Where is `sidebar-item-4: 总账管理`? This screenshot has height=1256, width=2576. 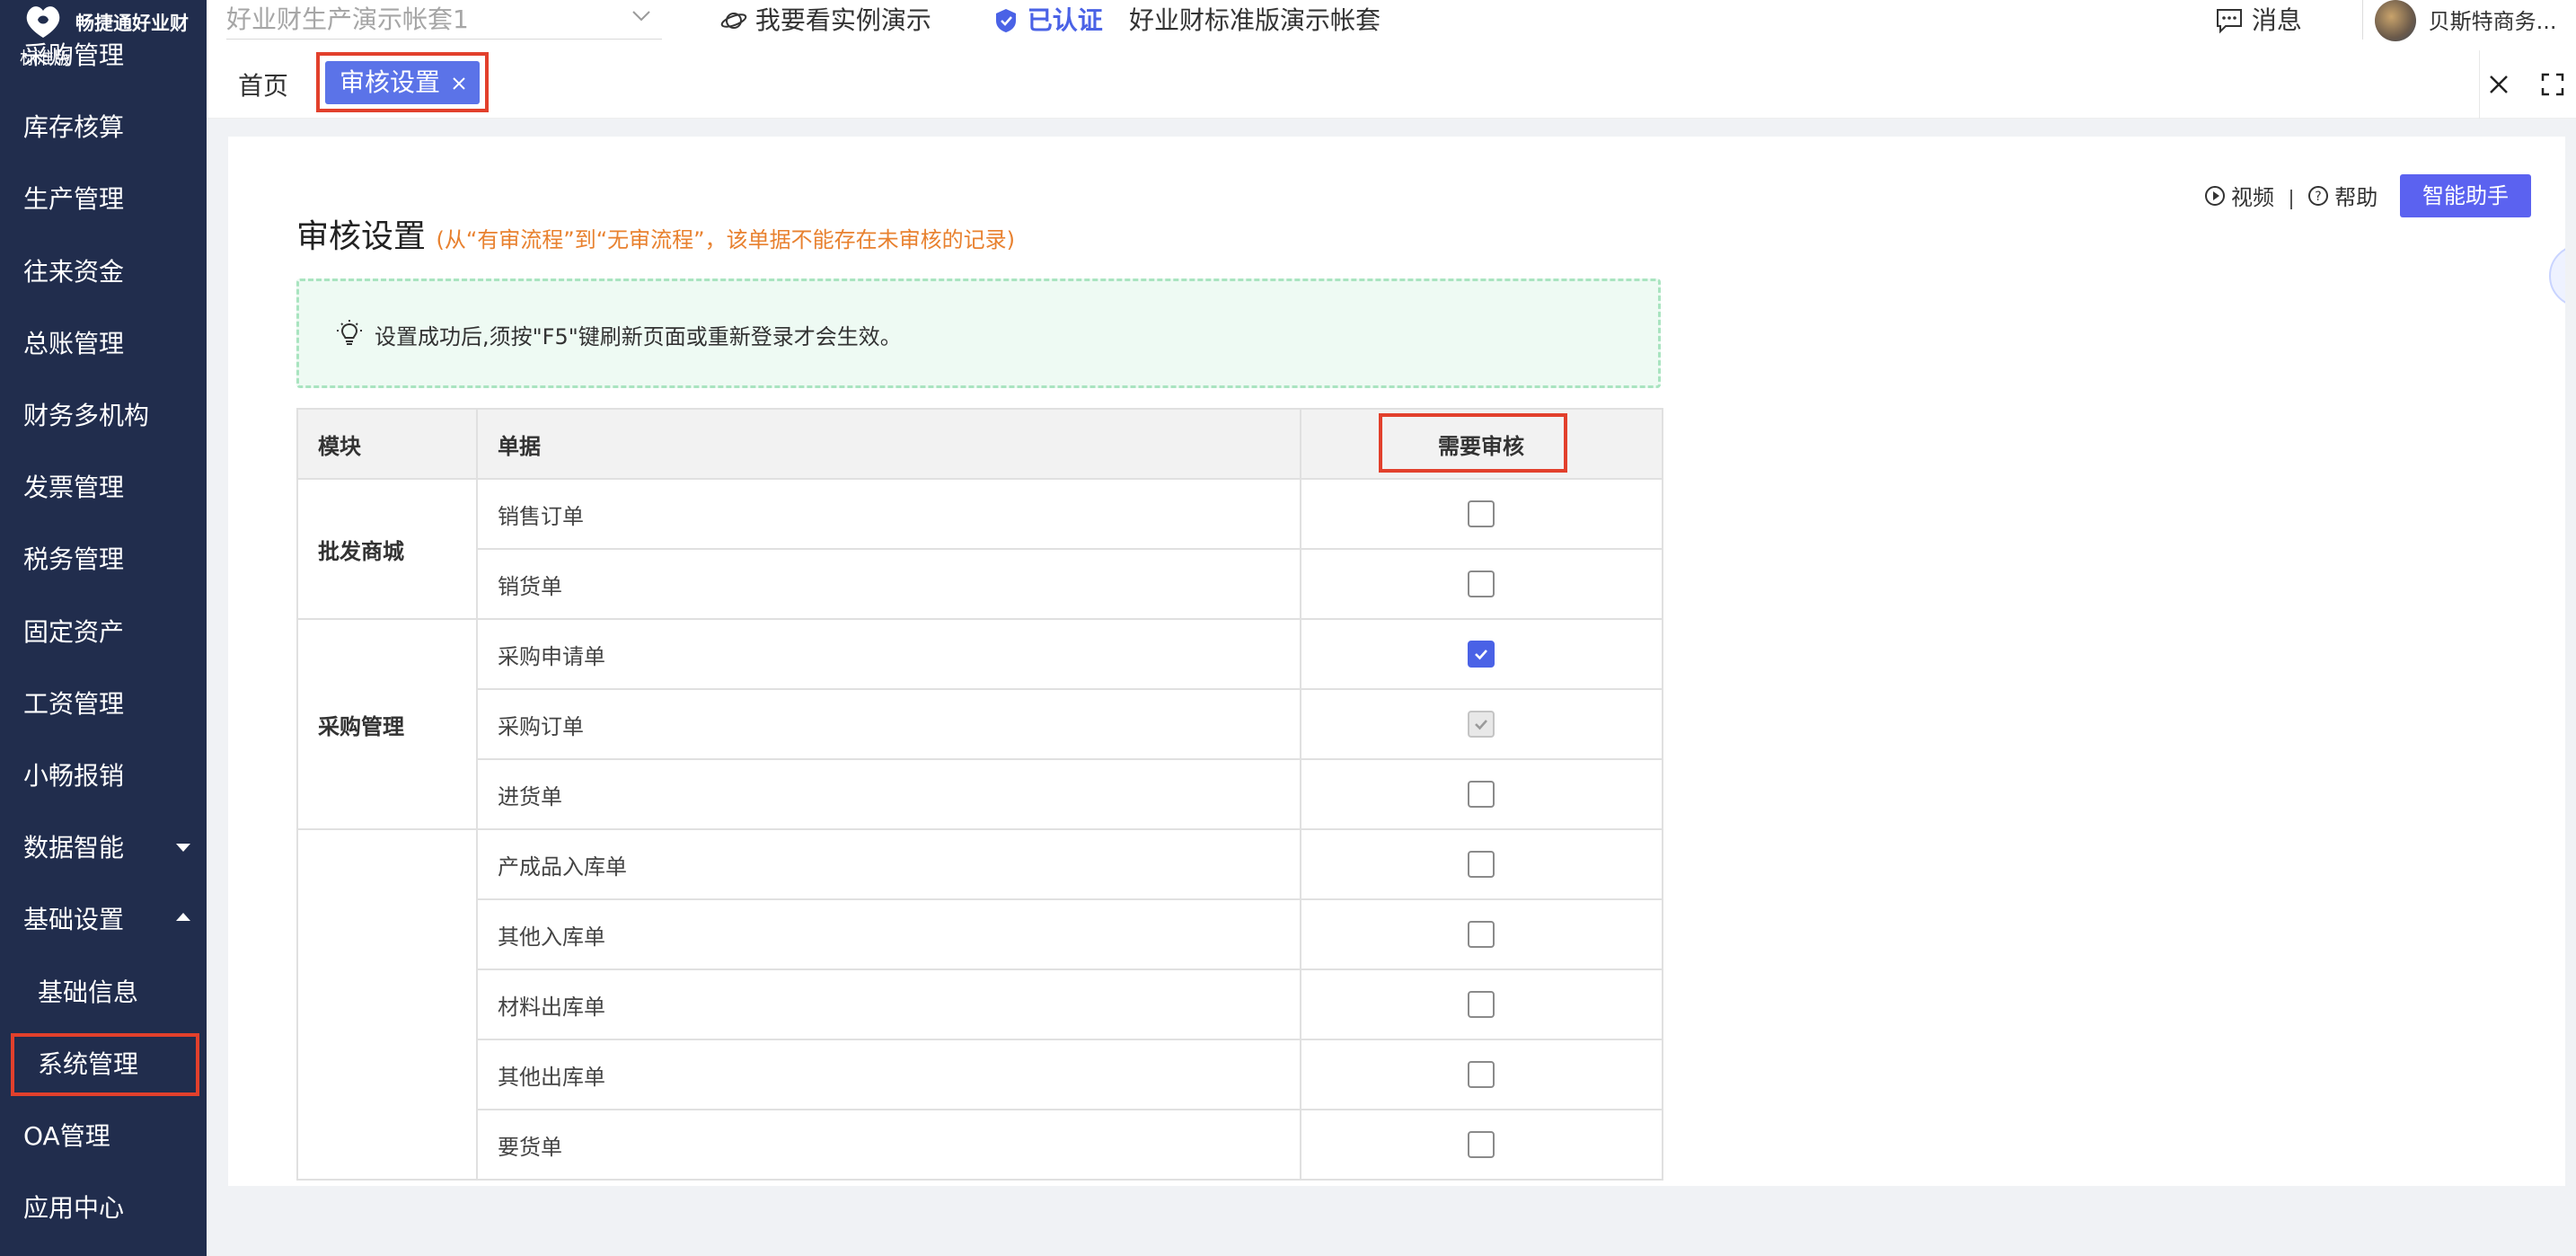 sidebar-item-4: 总账管理 is located at coordinates (103, 344).